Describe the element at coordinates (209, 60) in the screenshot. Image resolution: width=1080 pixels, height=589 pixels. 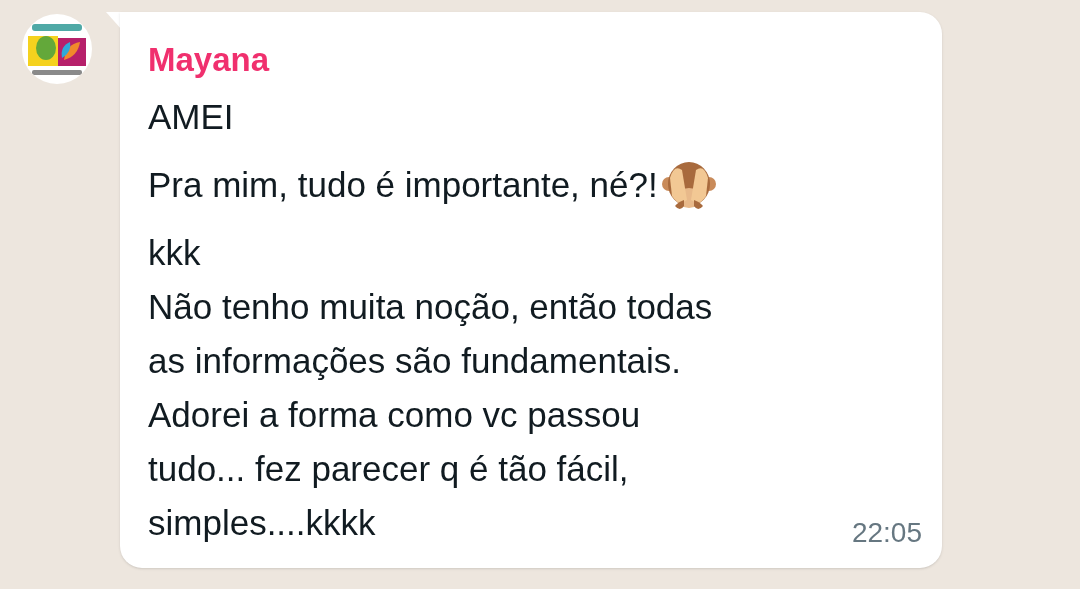
I see `sender-name: Mayana` at that location.